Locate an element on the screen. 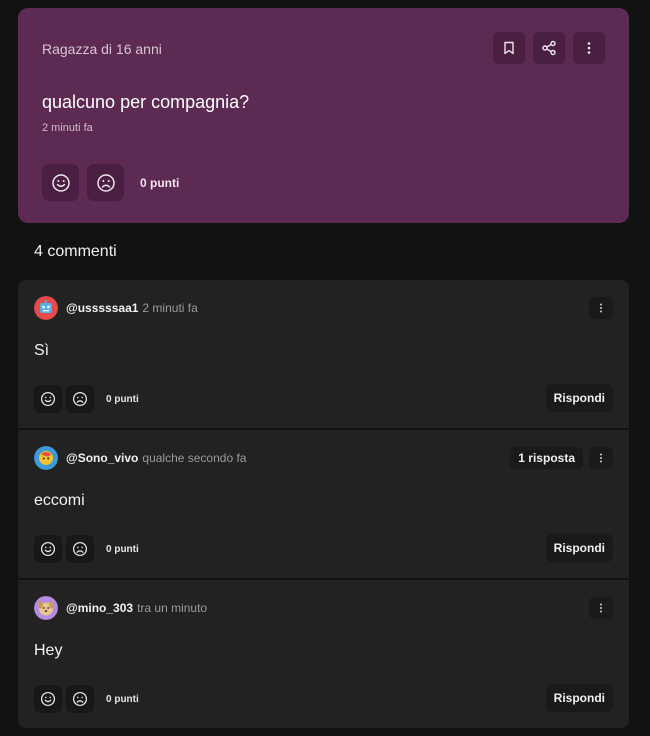  bookmark-button is located at coordinates (509, 48).